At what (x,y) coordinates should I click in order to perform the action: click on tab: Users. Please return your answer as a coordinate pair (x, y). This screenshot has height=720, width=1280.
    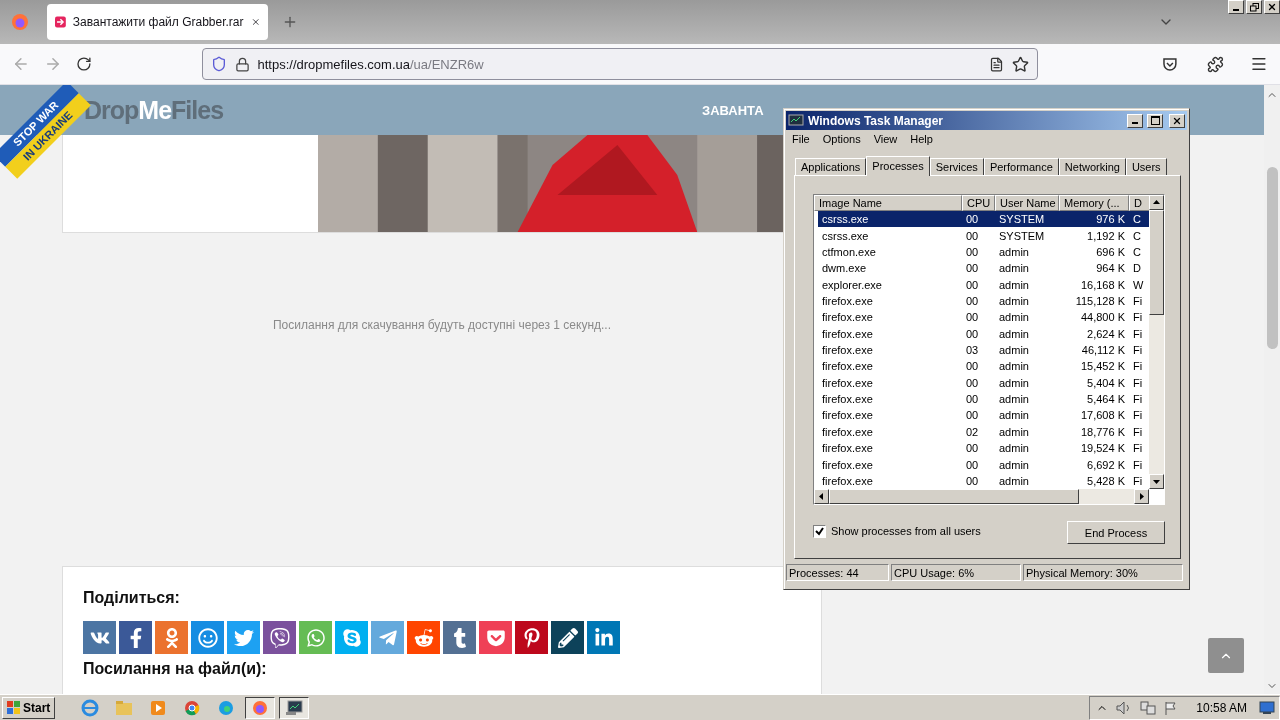
    Looking at the image, I should click on (1146, 166).